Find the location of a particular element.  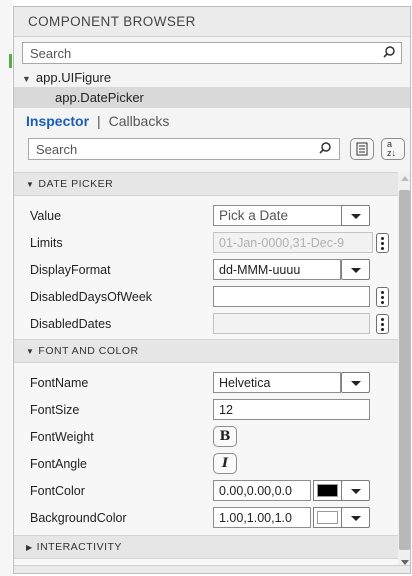

property-label: DisabledDates is located at coordinates (71, 324).